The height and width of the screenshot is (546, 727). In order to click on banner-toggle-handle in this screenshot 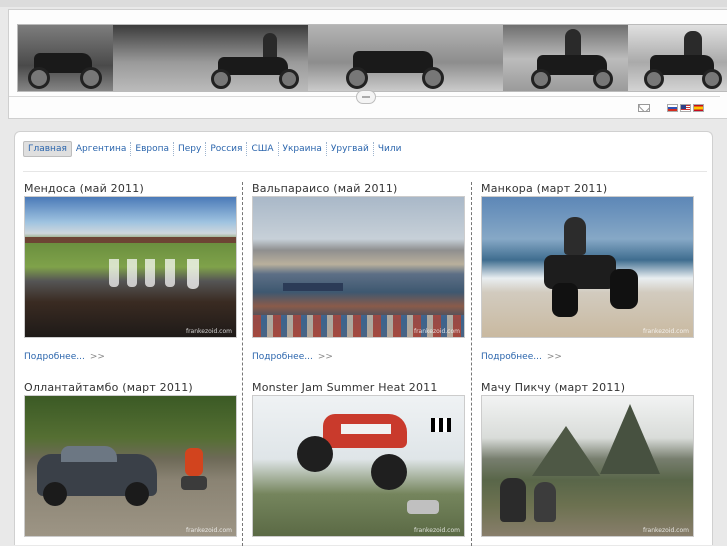, I will do `click(366, 97)`.